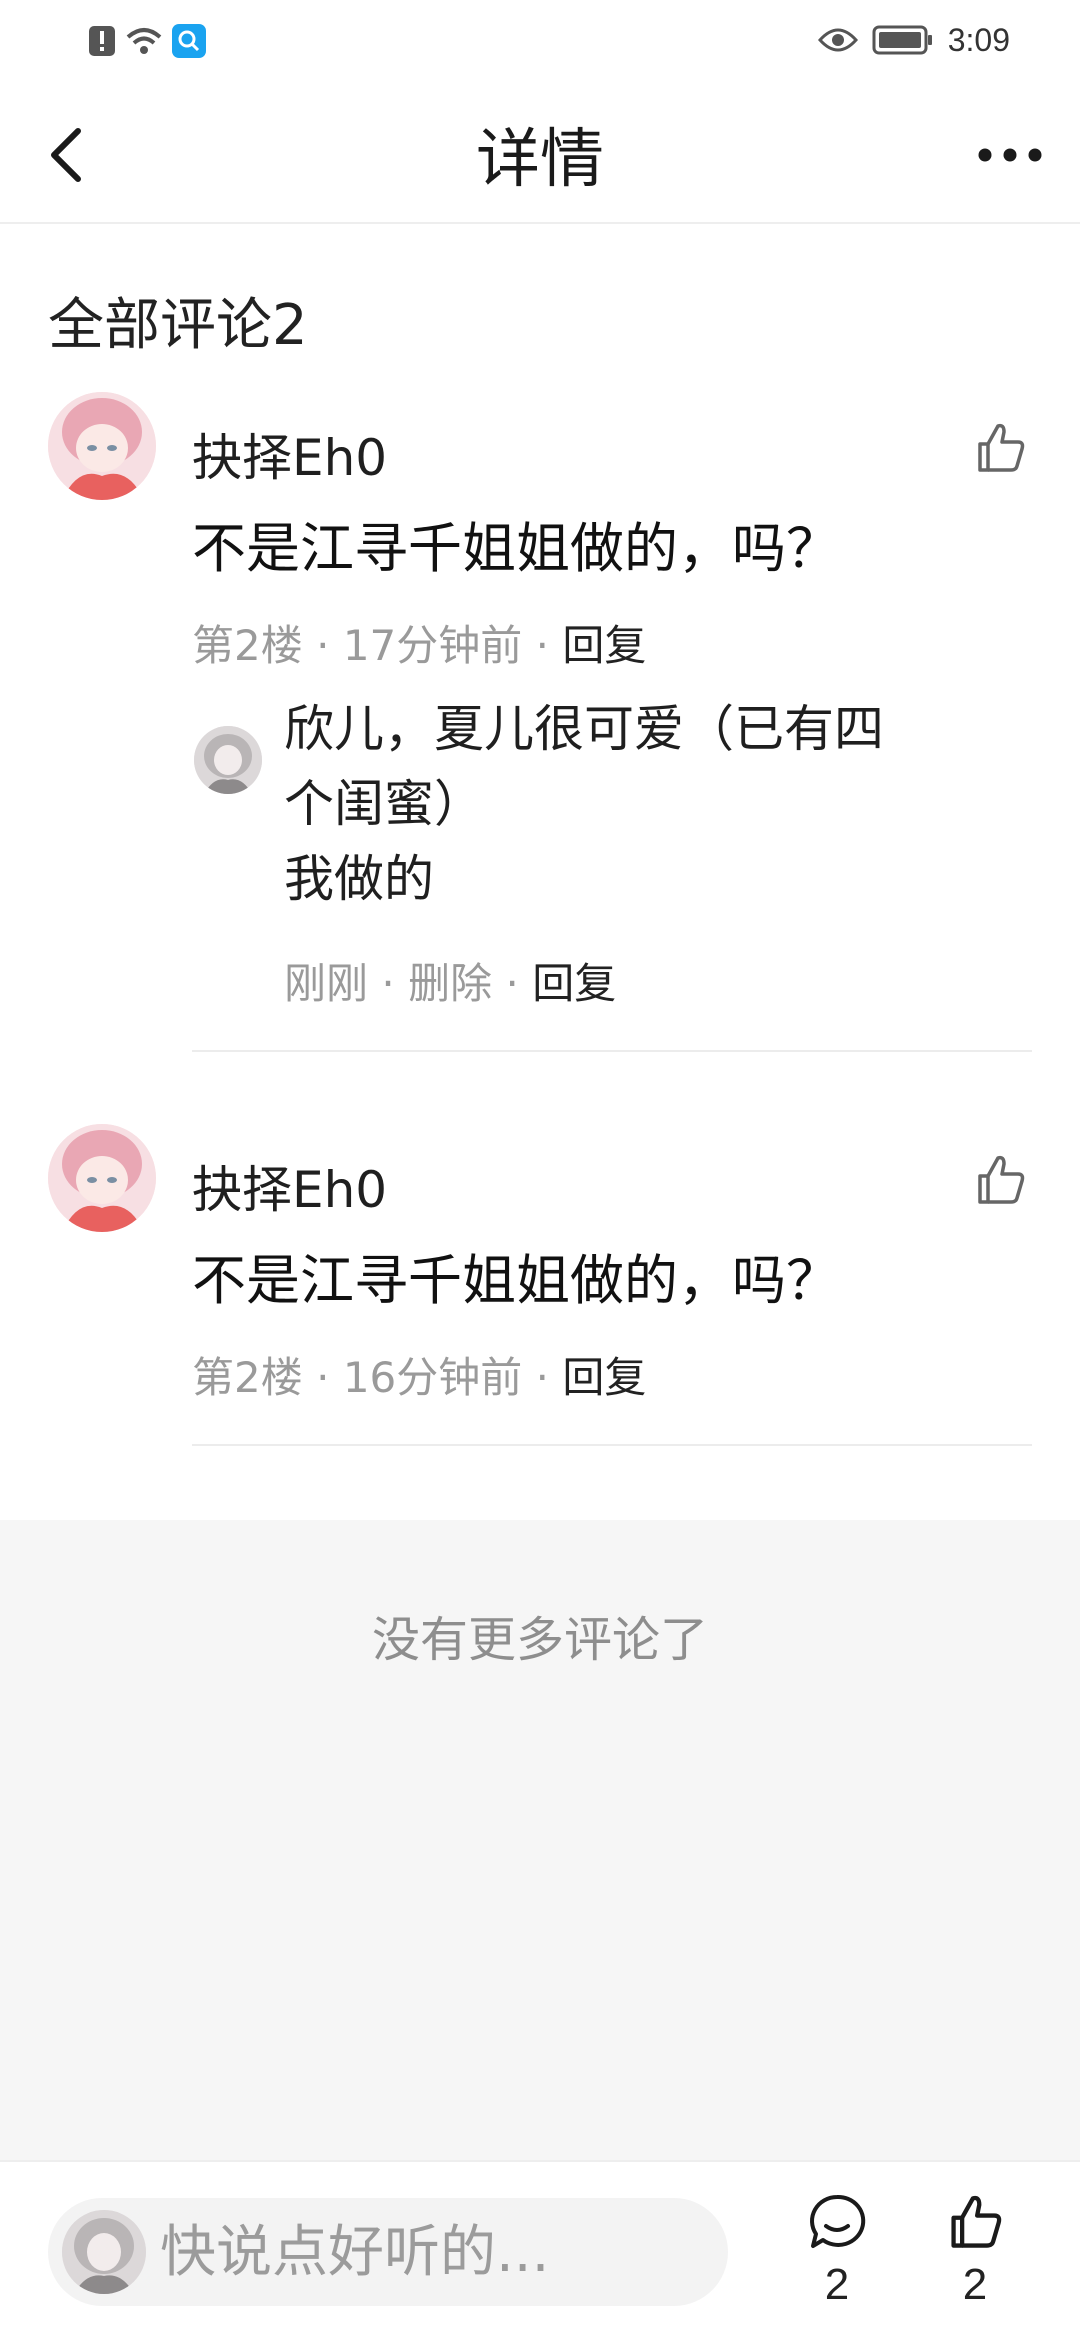 The width and height of the screenshot is (1080, 2340). I want to click on more-dots-icon, so click(1010, 155).